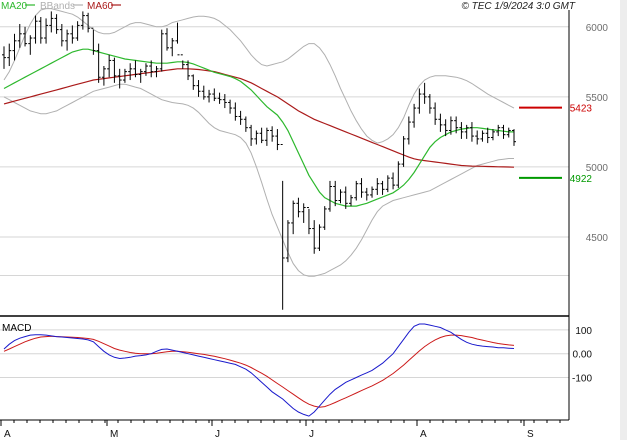 The image size is (627, 440). I want to click on time-axis: AMJJAS, so click(280, 430).